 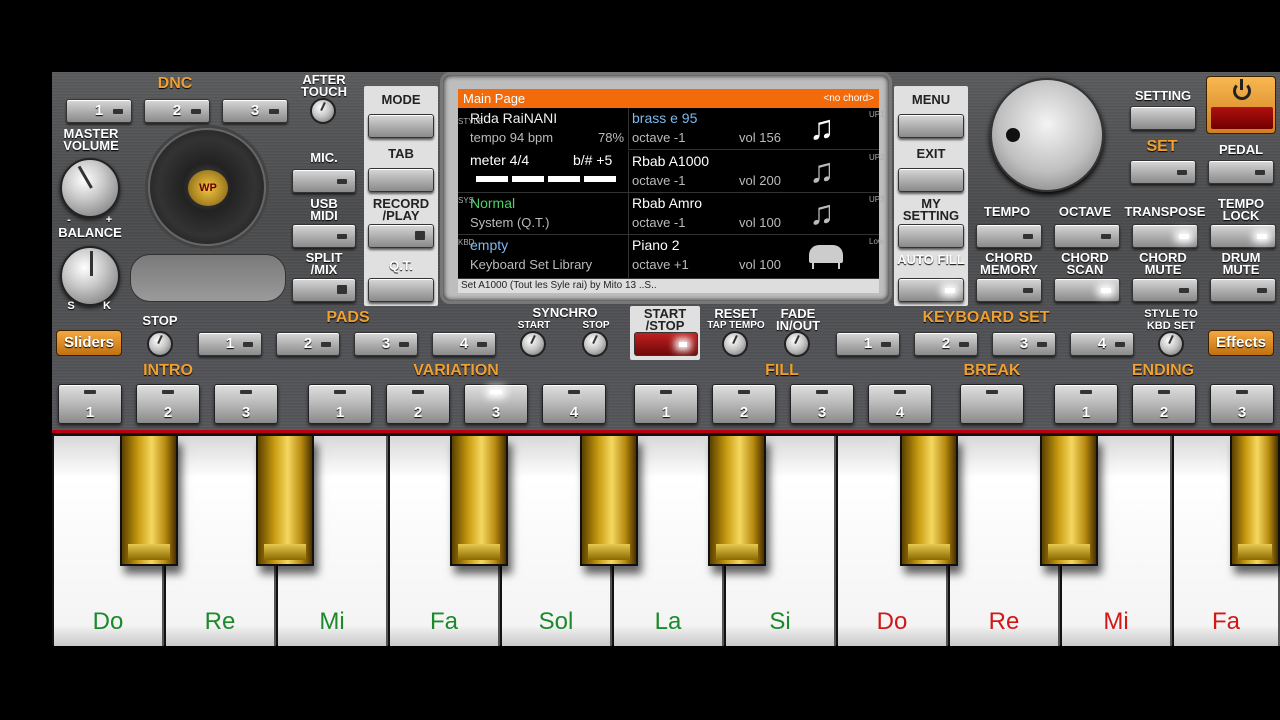 What do you see at coordinates (89, 343) in the screenshot?
I see `sliders-button: Sliders` at bounding box center [89, 343].